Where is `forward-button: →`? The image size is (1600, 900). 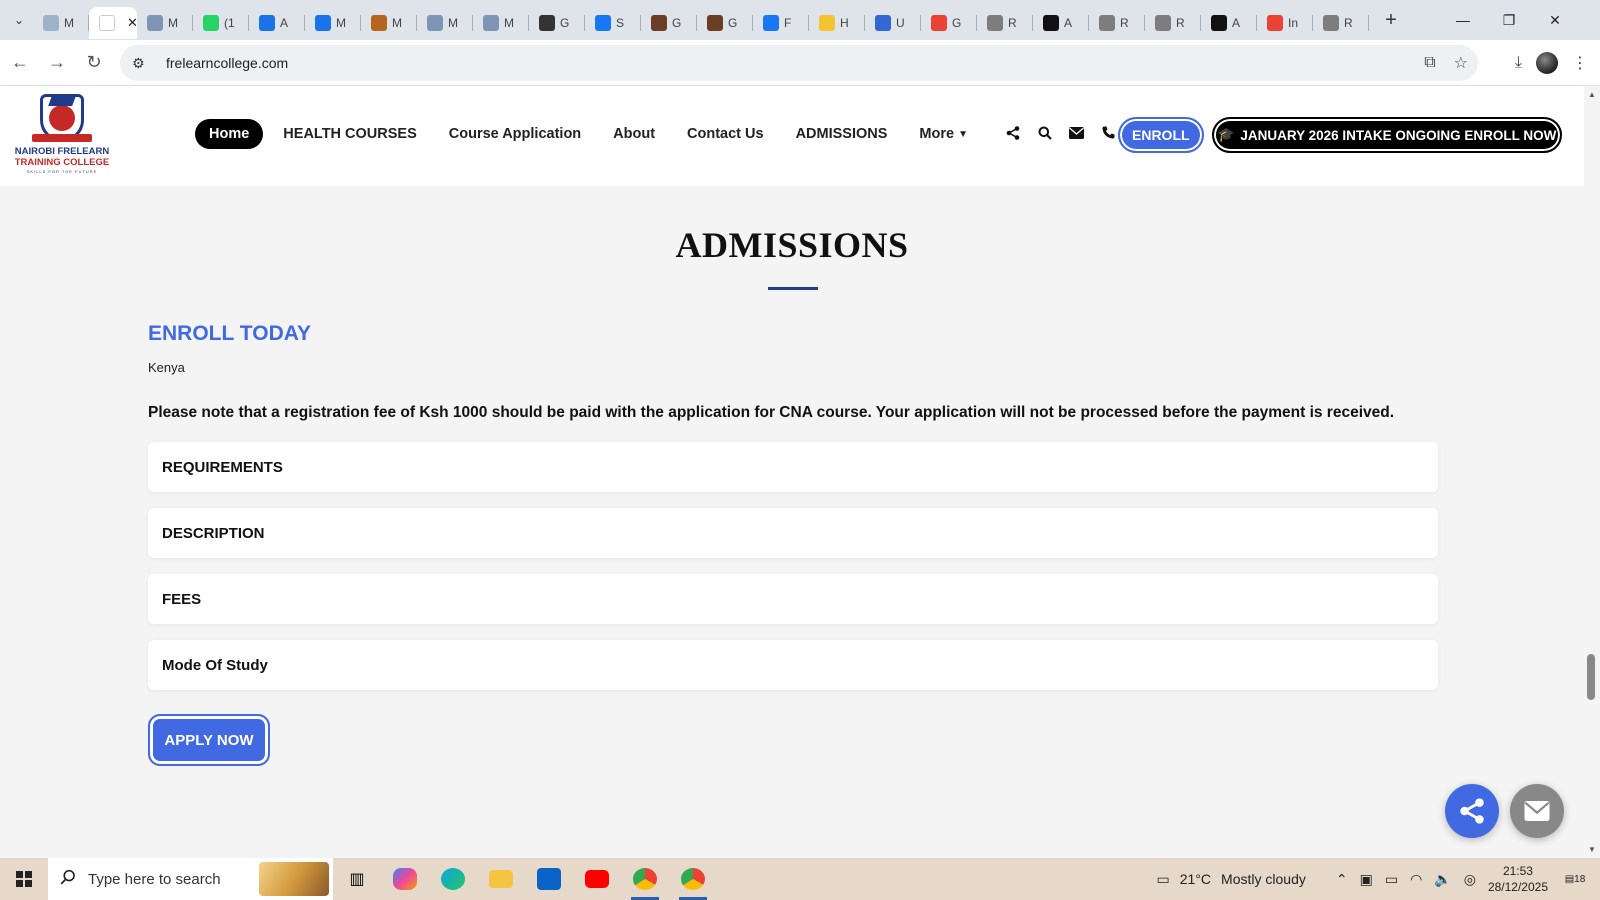 forward-button: → is located at coordinates (57, 63).